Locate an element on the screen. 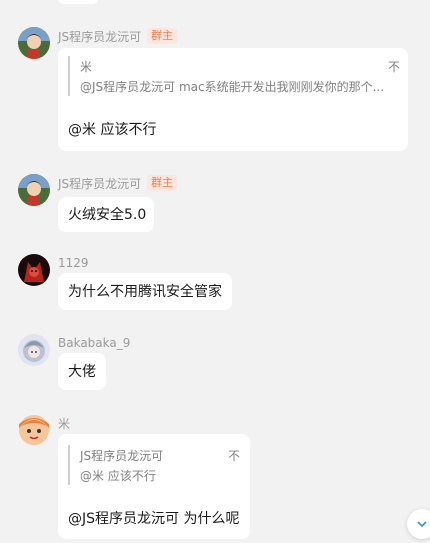 The height and width of the screenshot is (543, 430). sender-name: 1129 is located at coordinates (73, 263).